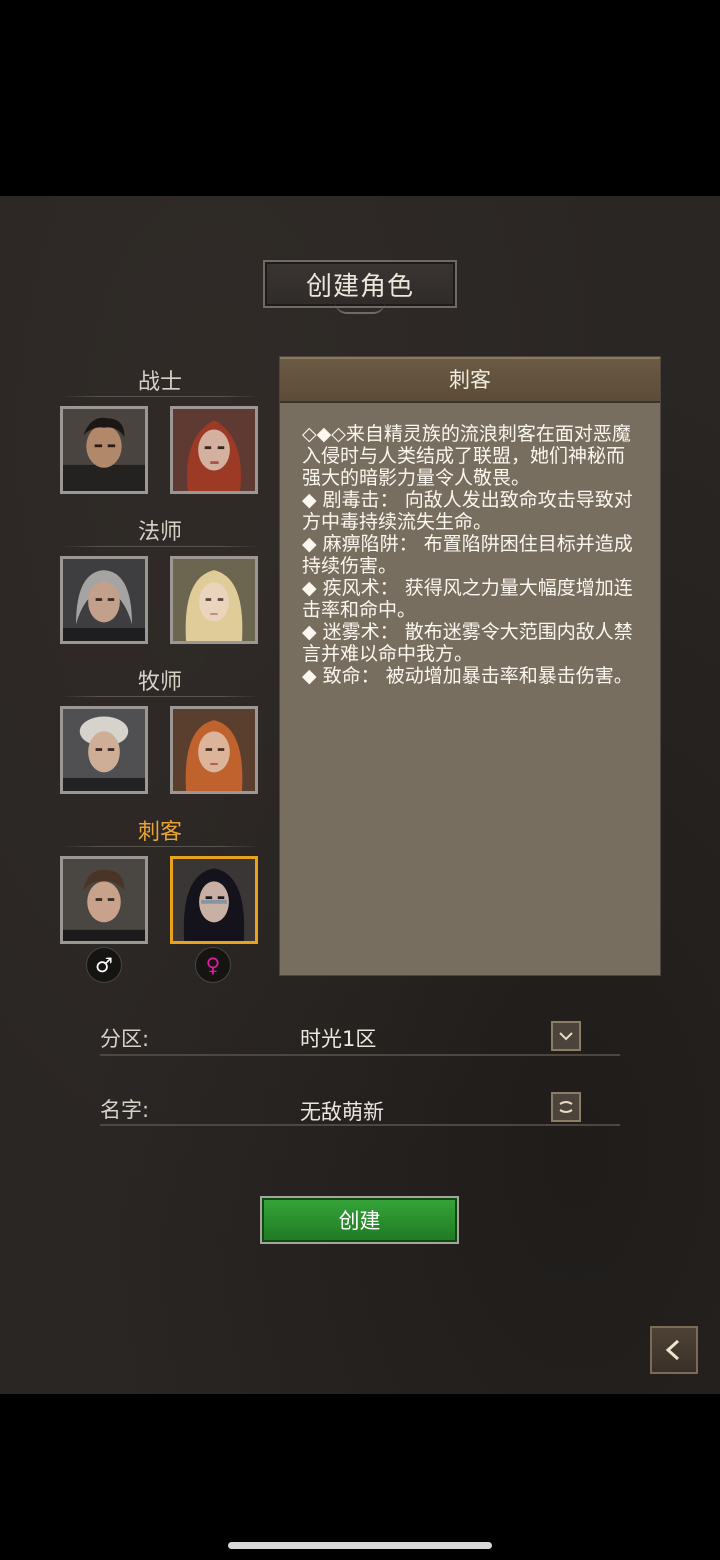  I want to click on description-line: ◆ 疾风术： 获得风之力量大幅度增加连击率和命中。, so click(467, 599).